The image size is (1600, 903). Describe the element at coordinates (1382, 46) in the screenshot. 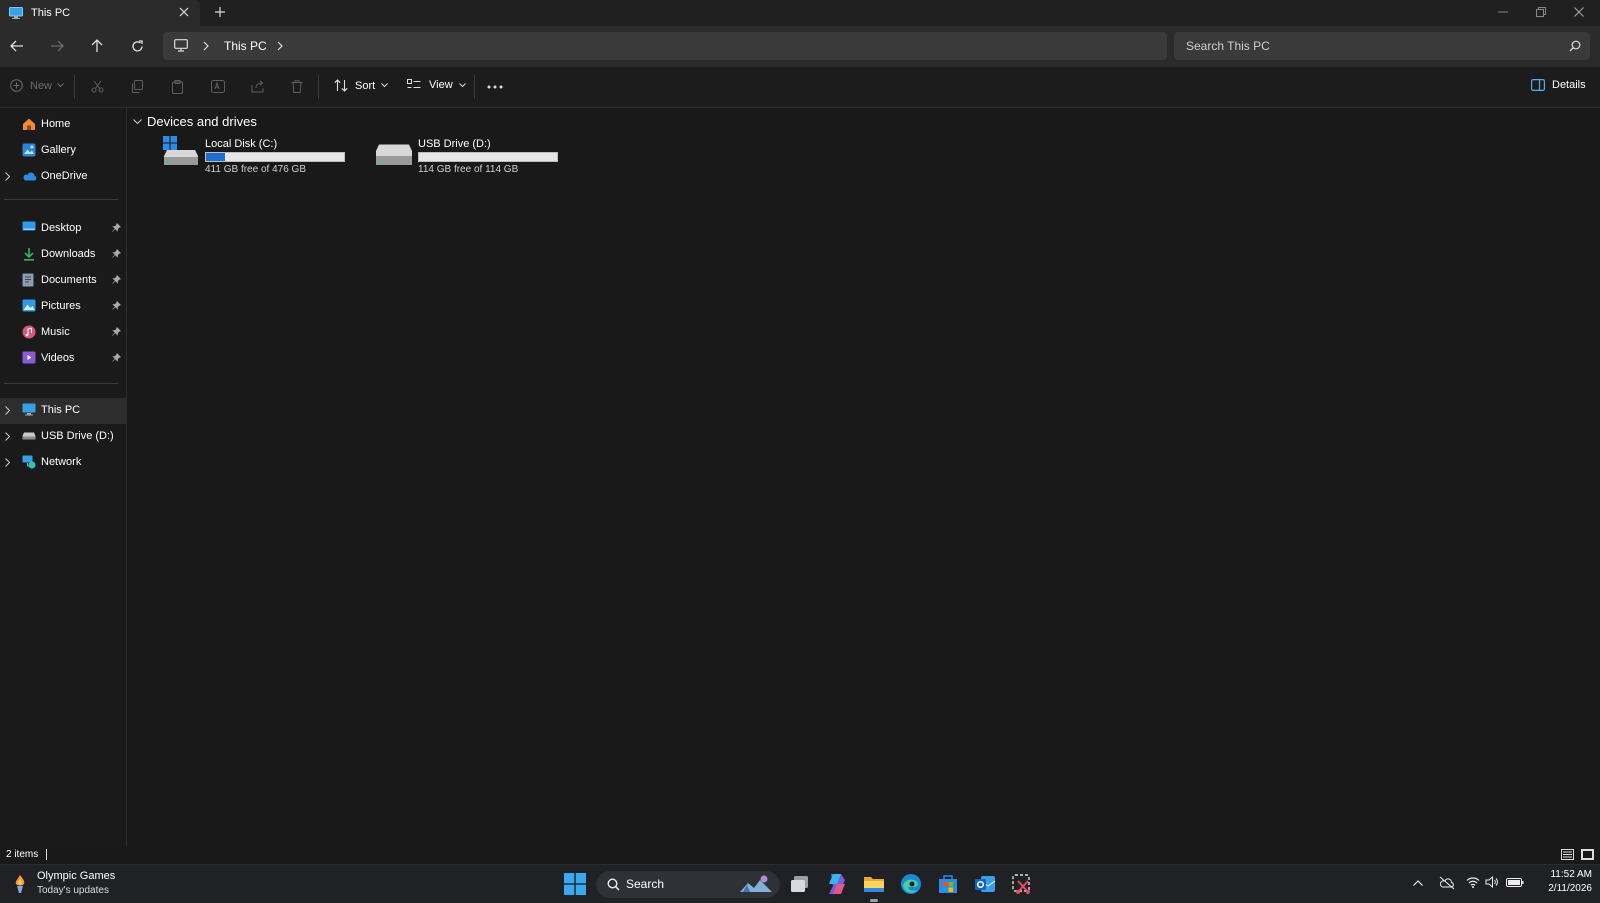

I see `search-input: Search This PC` at that location.